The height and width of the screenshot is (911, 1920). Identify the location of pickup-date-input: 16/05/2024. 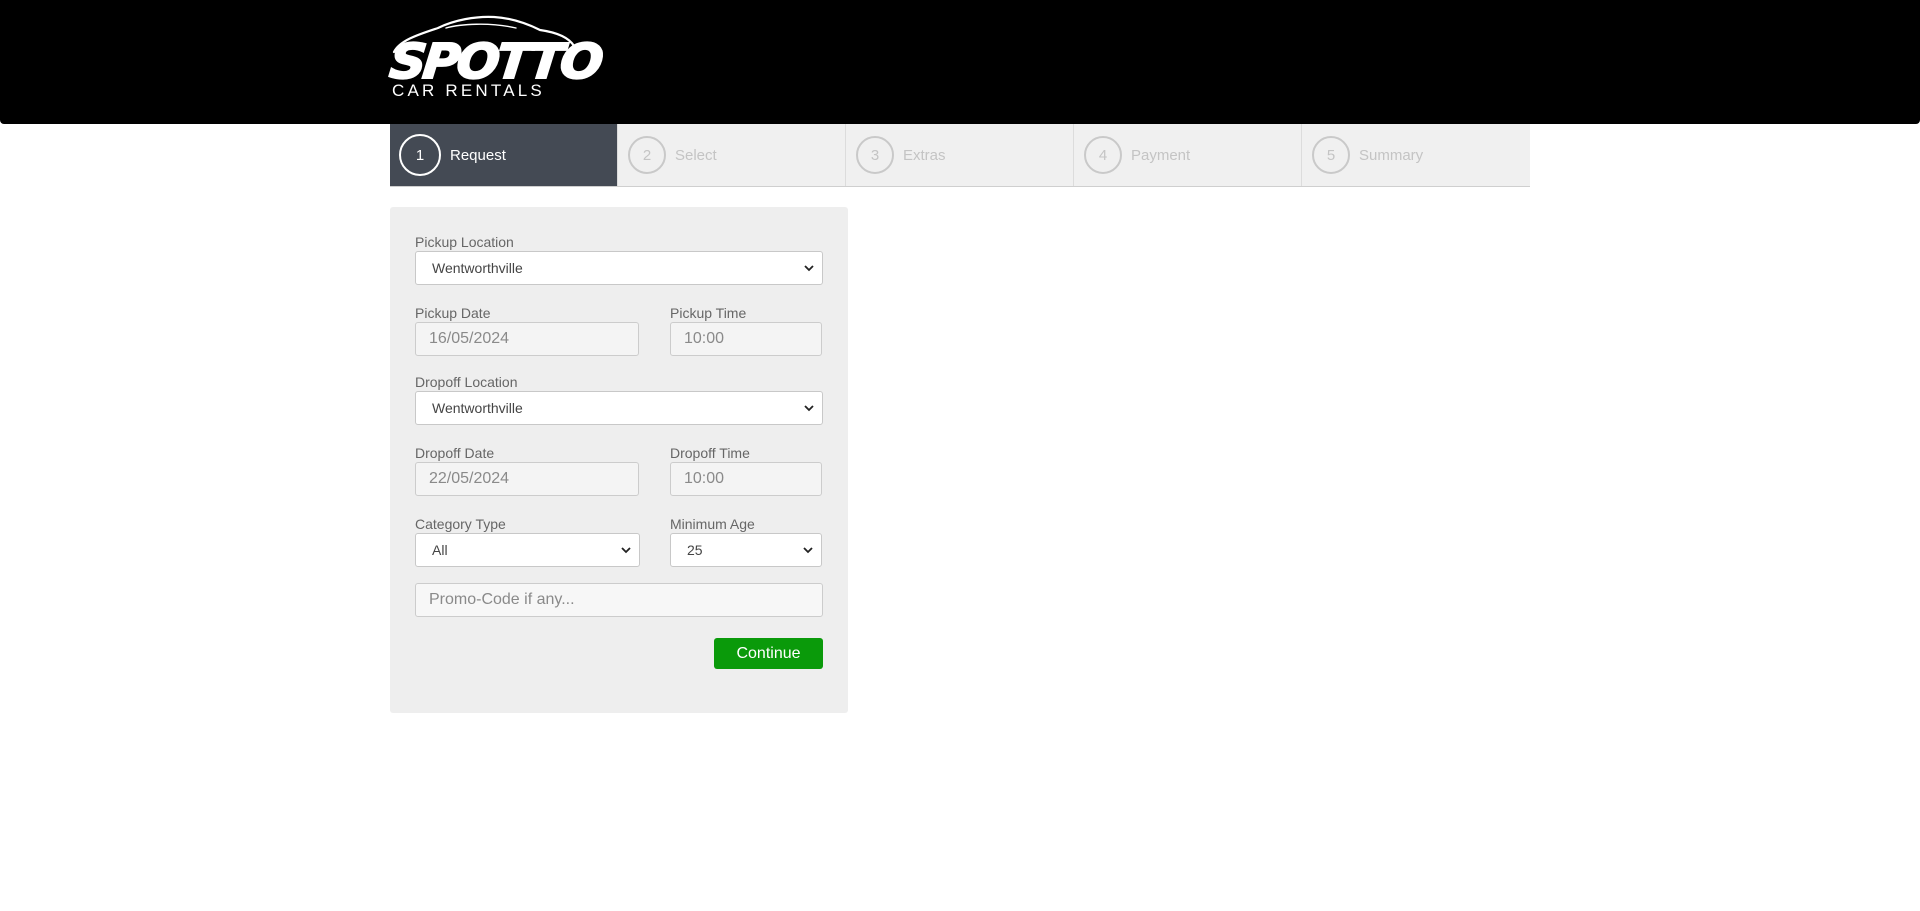
(527, 339).